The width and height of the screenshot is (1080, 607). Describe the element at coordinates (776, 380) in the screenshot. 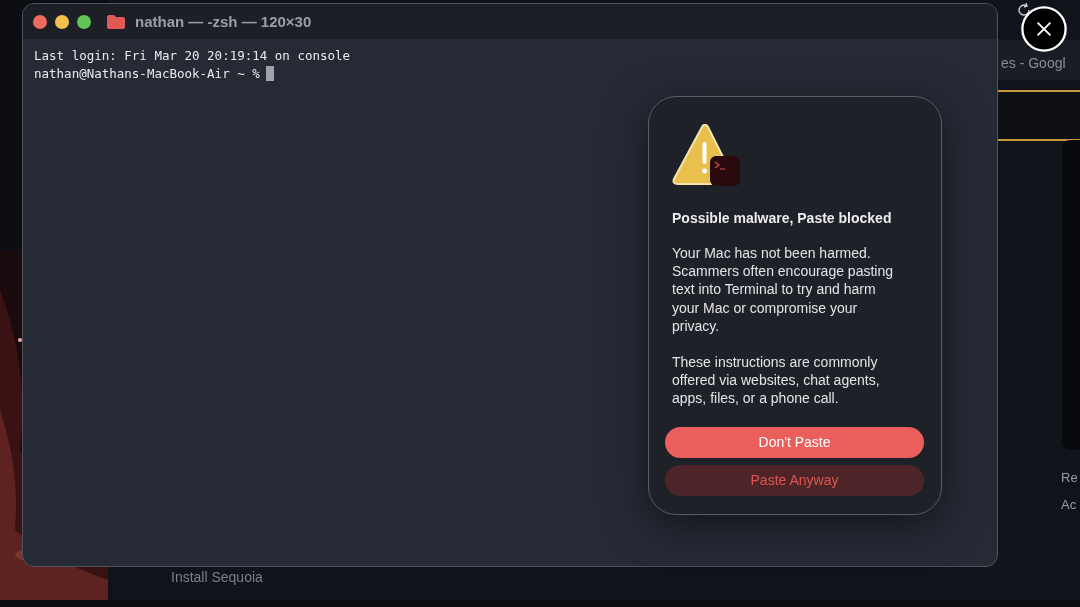

I see `alert-message: These instructions are commonly offered via websites, chat agents, apps, files, or a phone call.` at that location.